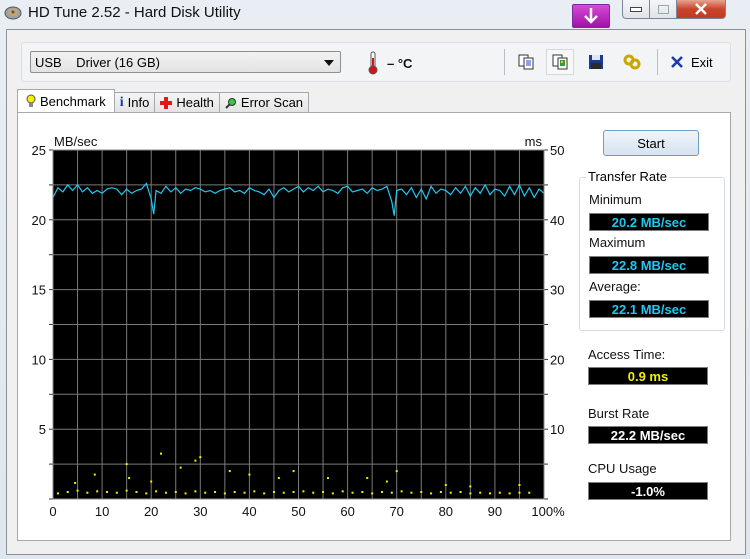 Image resolution: width=750 pixels, height=559 pixels. I want to click on drive-select-value: USB Driver (16 GB), so click(97, 62).